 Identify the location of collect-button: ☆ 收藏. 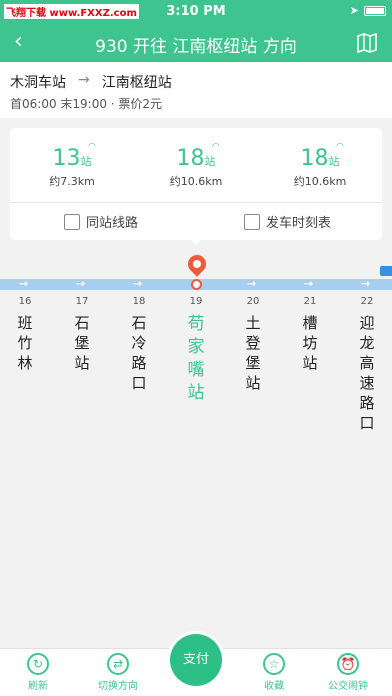
(274, 672).